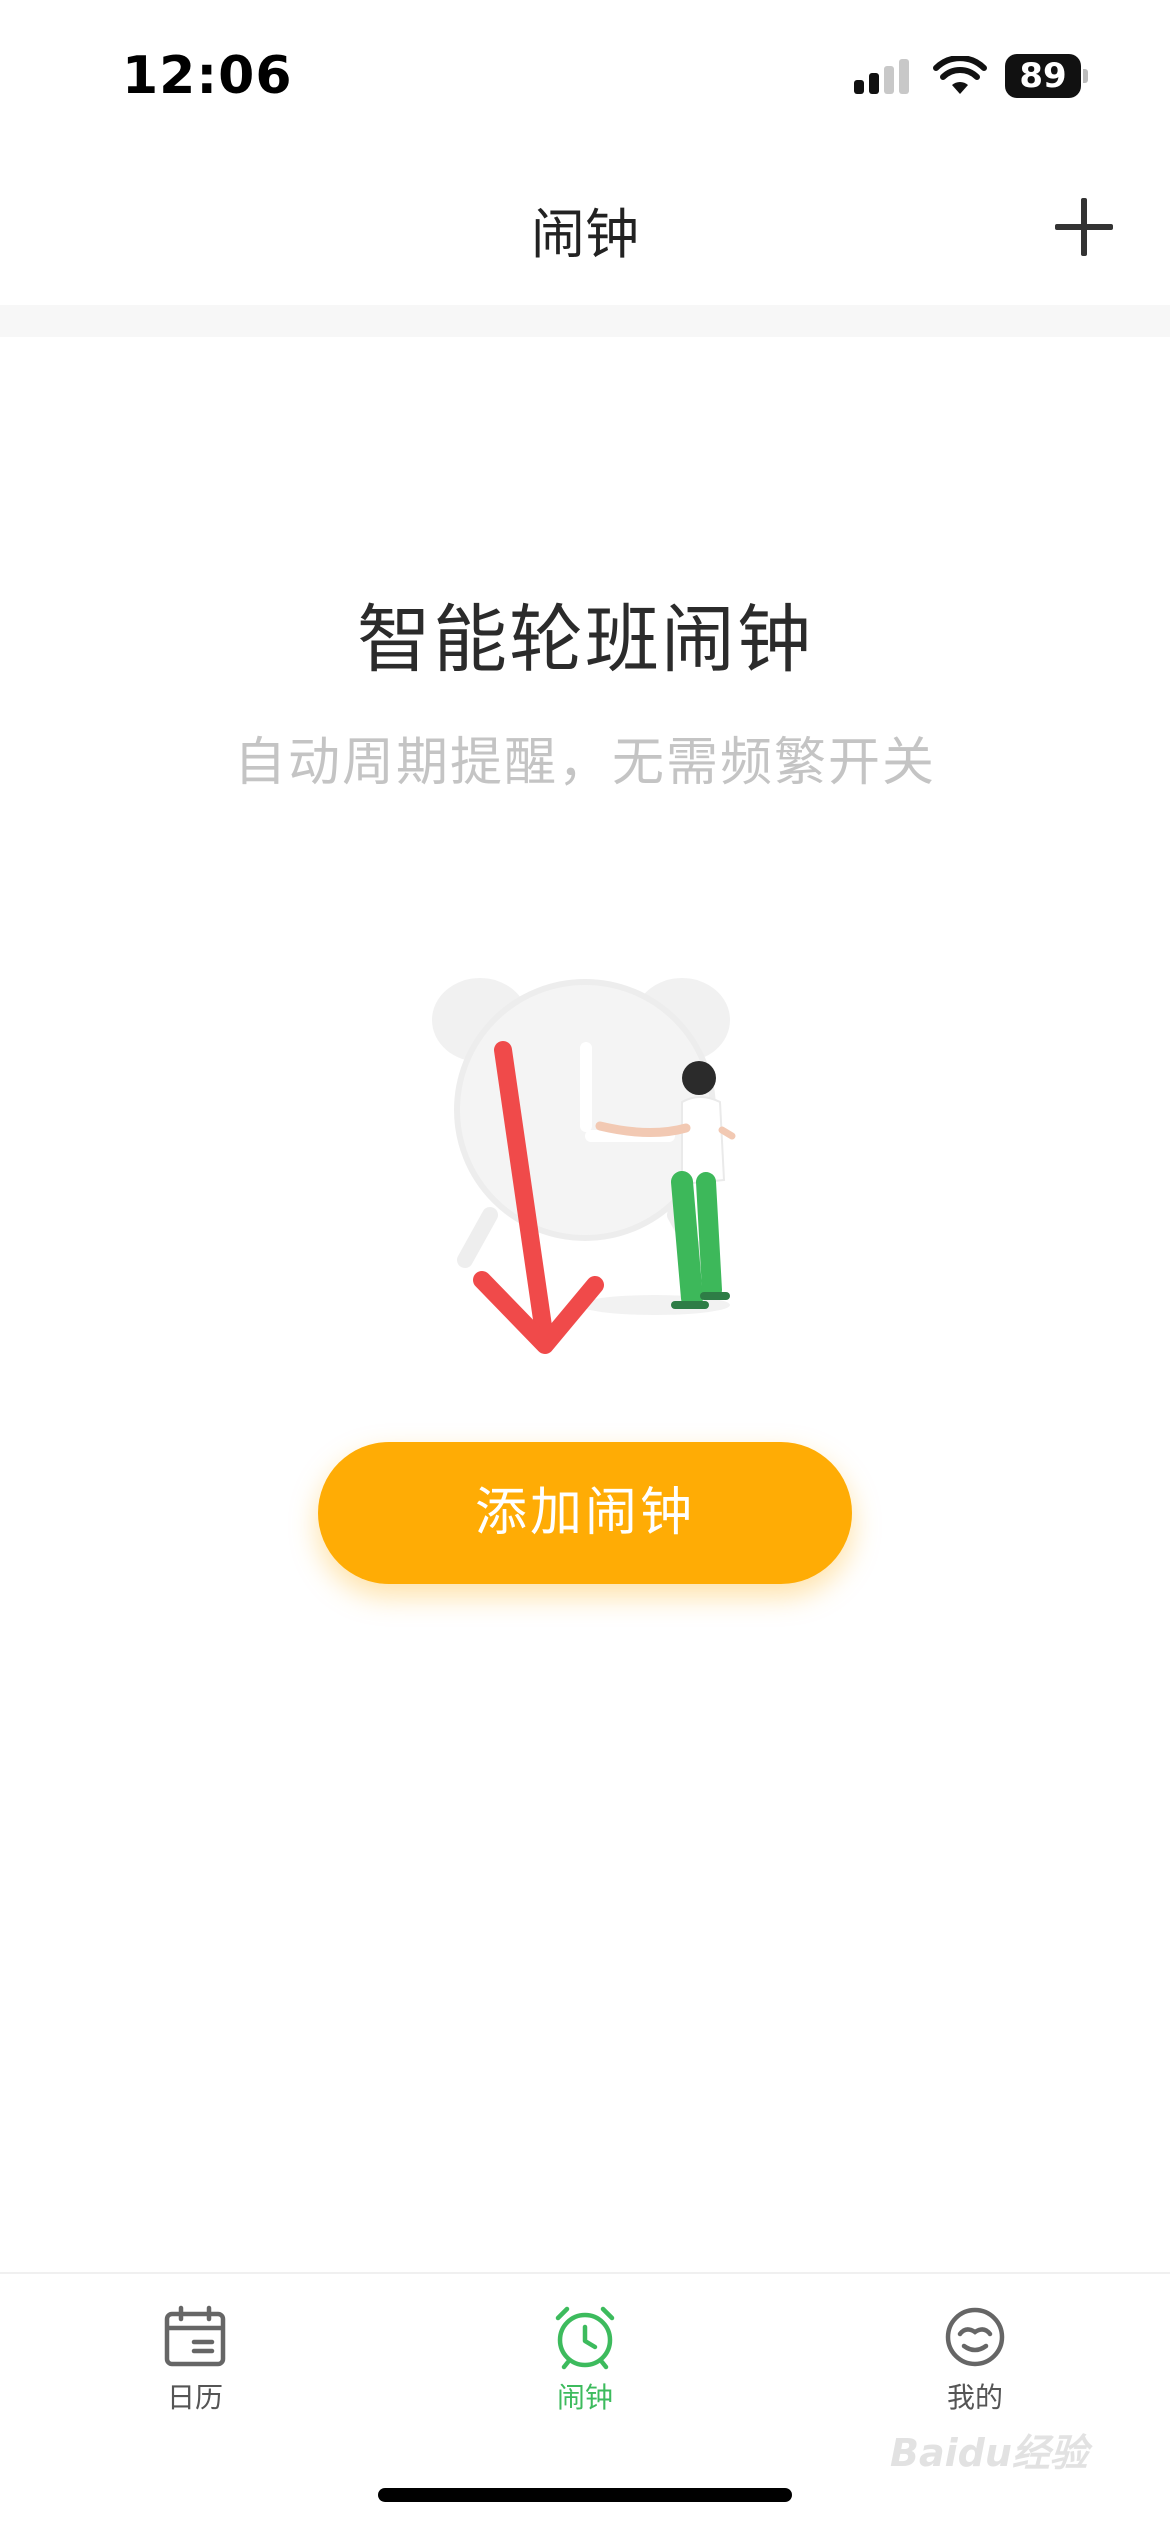 The width and height of the screenshot is (1170, 2532). Describe the element at coordinates (585, 321) in the screenshot. I see `header-divider` at that location.